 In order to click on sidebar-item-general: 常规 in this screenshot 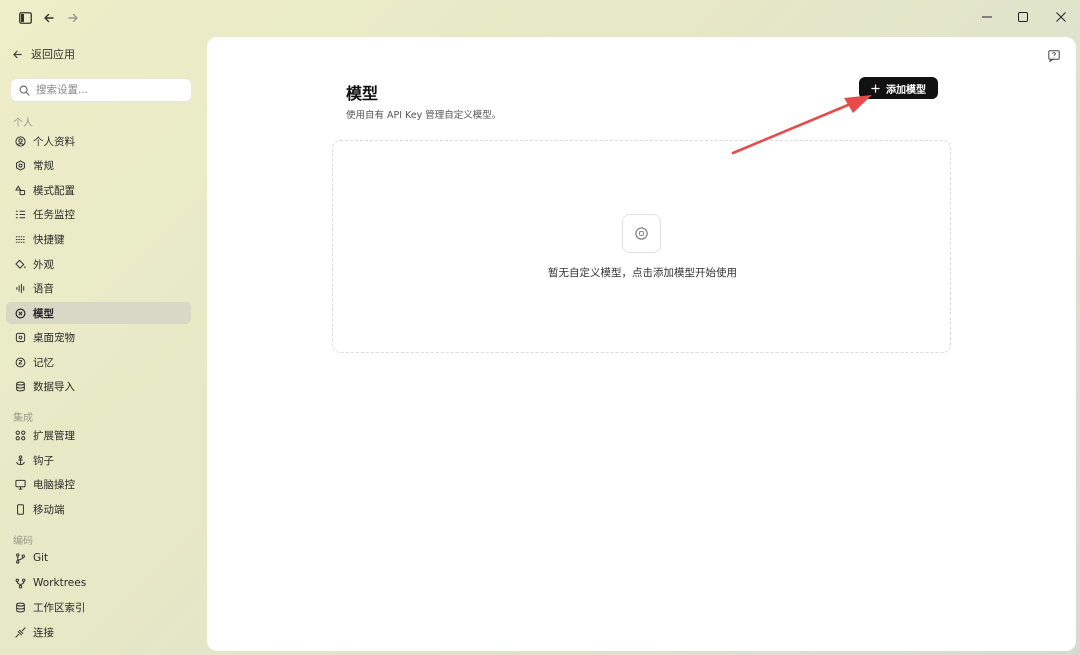, I will do `click(98, 165)`.